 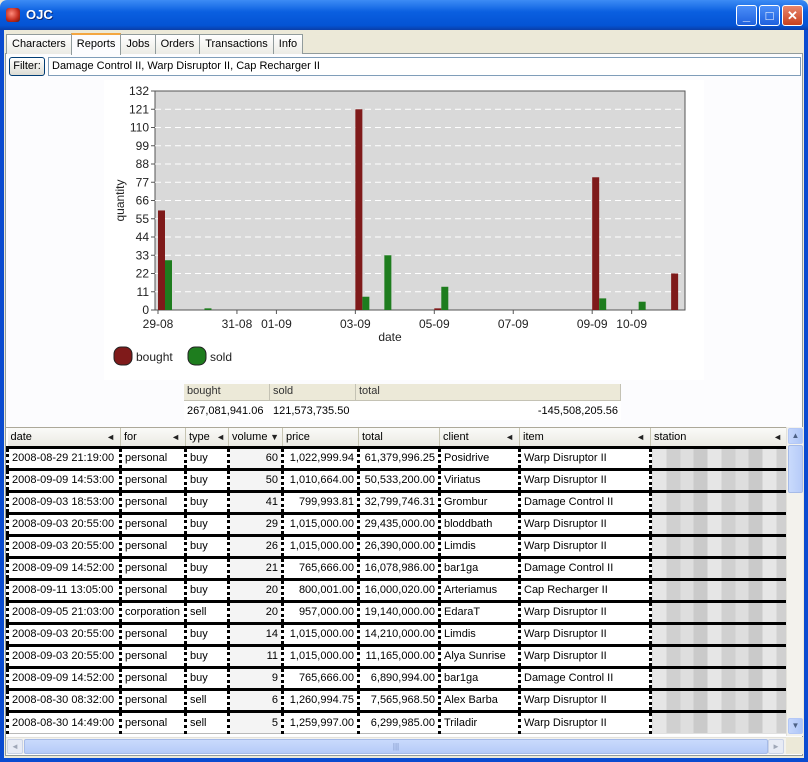 I want to click on x-tick-label: 10-09, so click(x=631, y=324).